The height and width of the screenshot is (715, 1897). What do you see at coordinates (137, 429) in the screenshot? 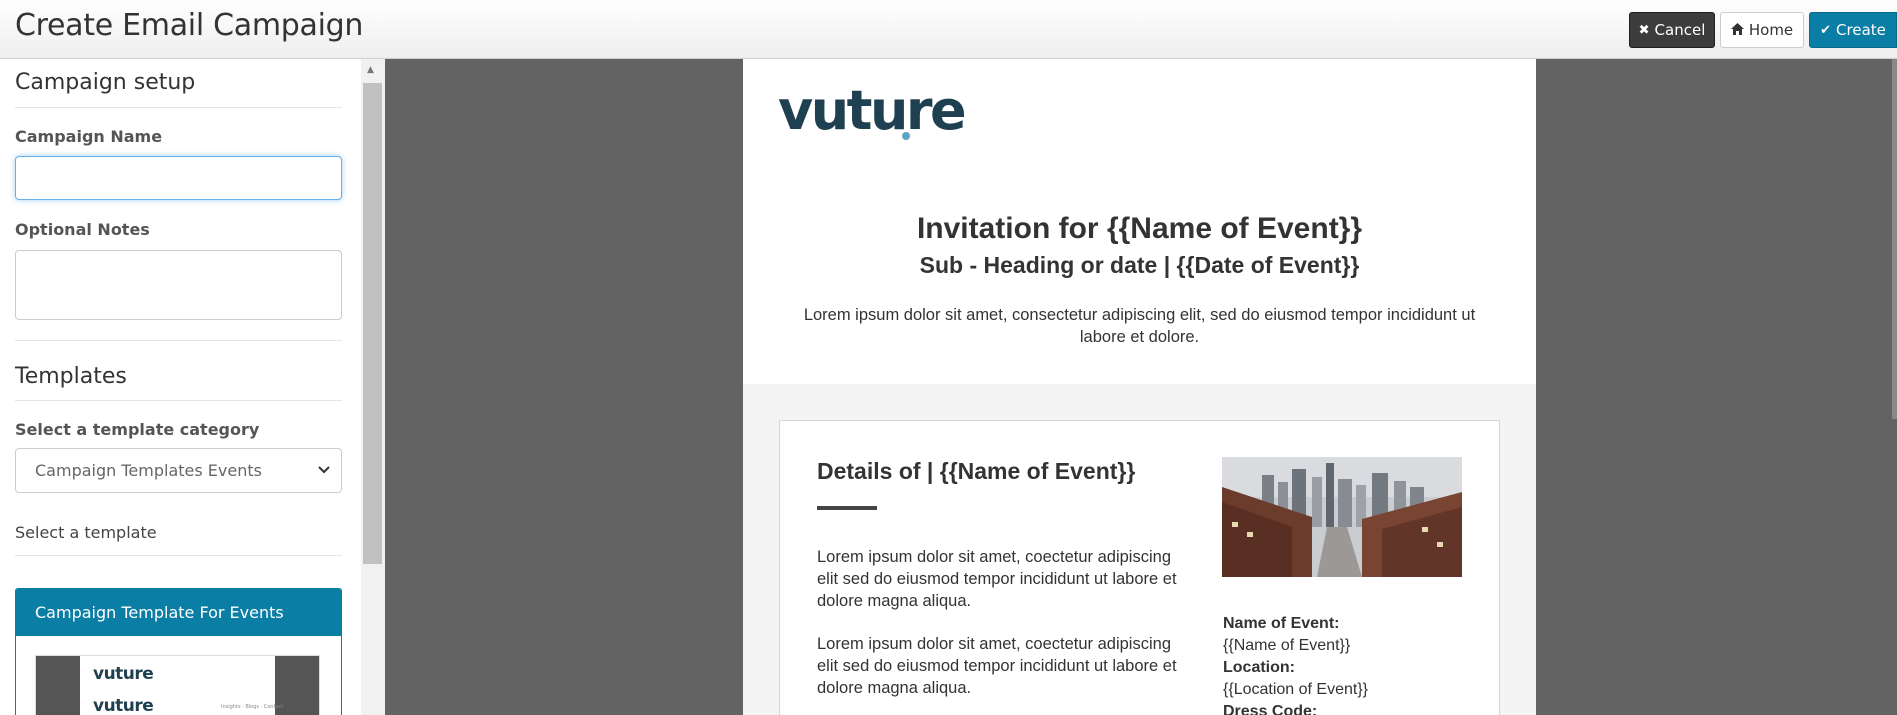
I see `template-category-label: Select a template category` at bounding box center [137, 429].